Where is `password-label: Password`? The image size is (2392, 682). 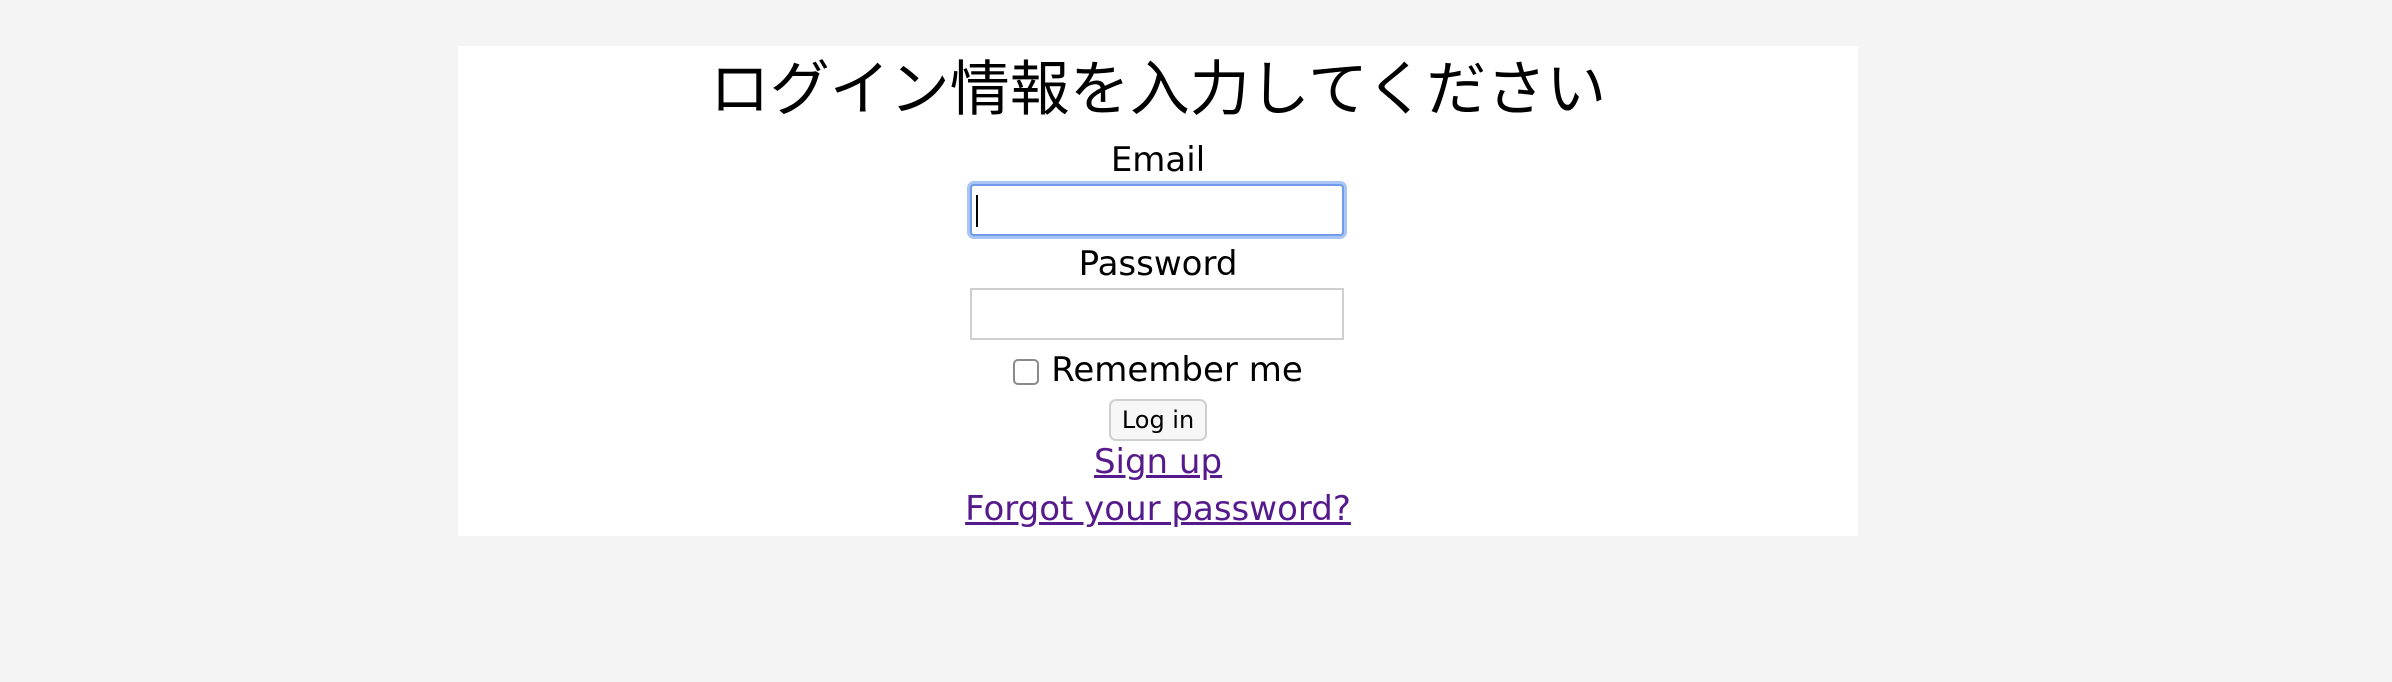
password-label: Password is located at coordinates (1158, 264).